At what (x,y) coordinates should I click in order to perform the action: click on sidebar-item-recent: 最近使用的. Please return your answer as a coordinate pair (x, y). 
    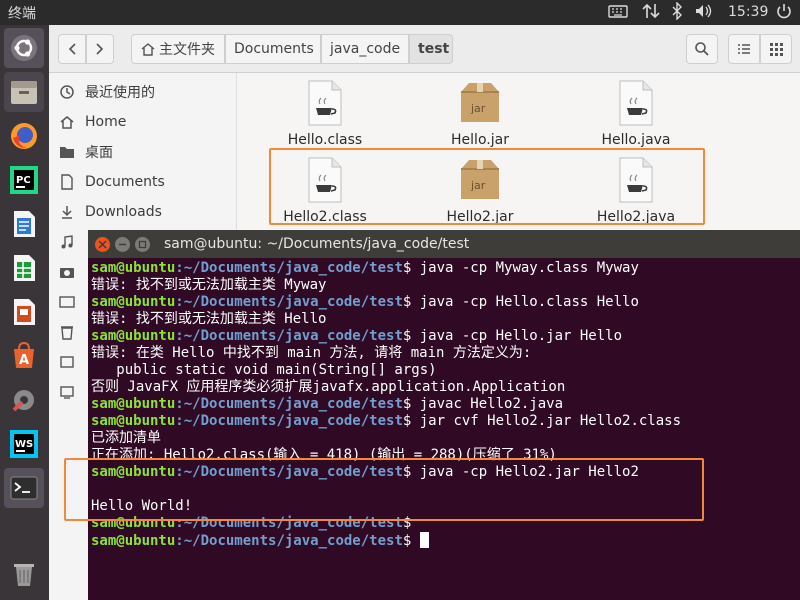
    Looking at the image, I should click on (143, 92).